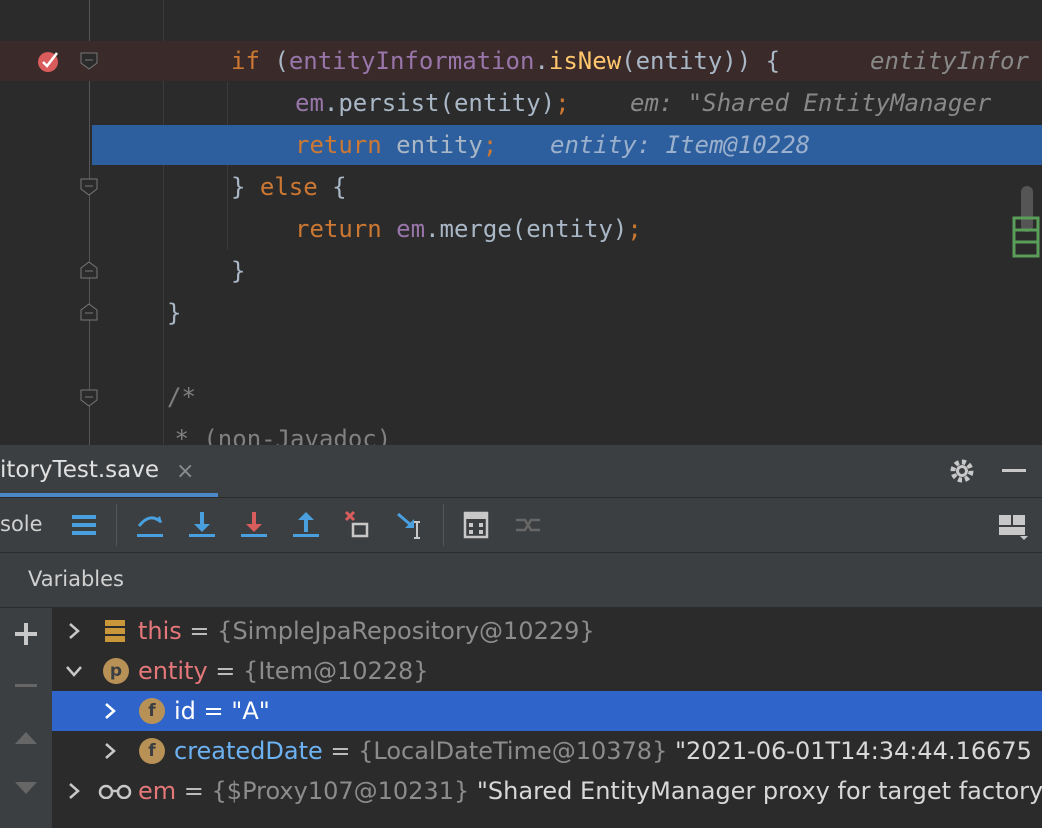  What do you see at coordinates (1014, 470) in the screenshot?
I see `minimize-icon` at bounding box center [1014, 470].